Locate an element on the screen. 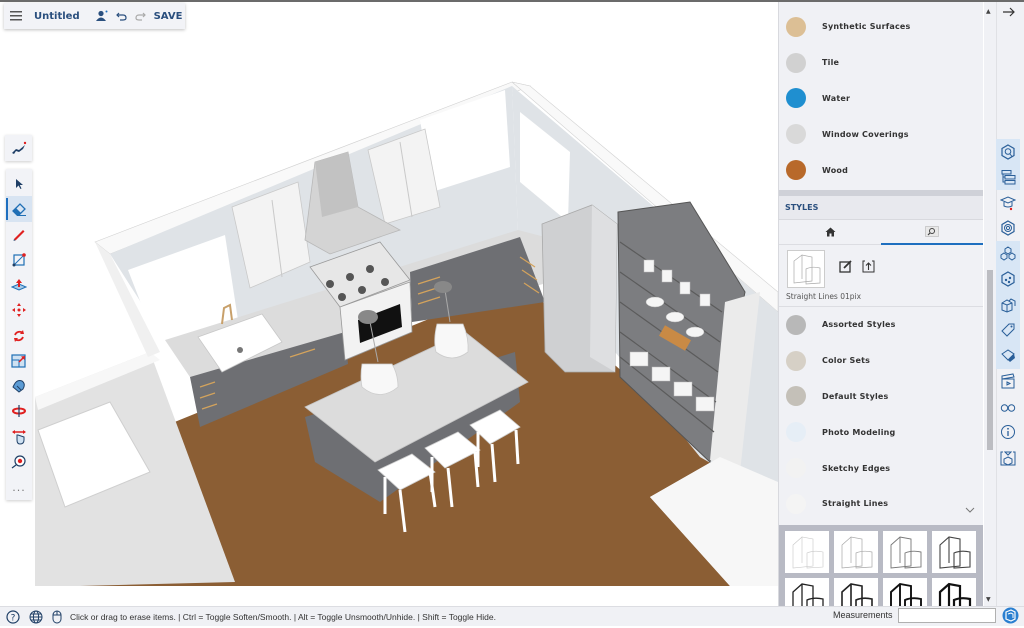 This screenshot has width=1024, height=628. model-info-icon is located at coordinates (1008, 432).